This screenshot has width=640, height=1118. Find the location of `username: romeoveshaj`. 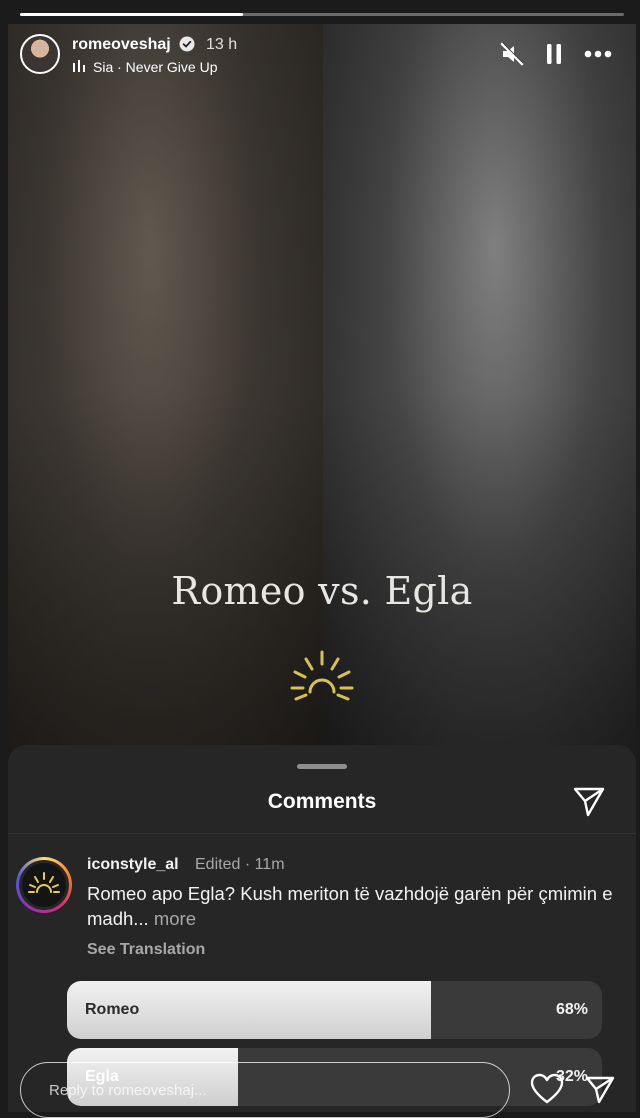

username: romeoveshaj is located at coordinates (121, 45).